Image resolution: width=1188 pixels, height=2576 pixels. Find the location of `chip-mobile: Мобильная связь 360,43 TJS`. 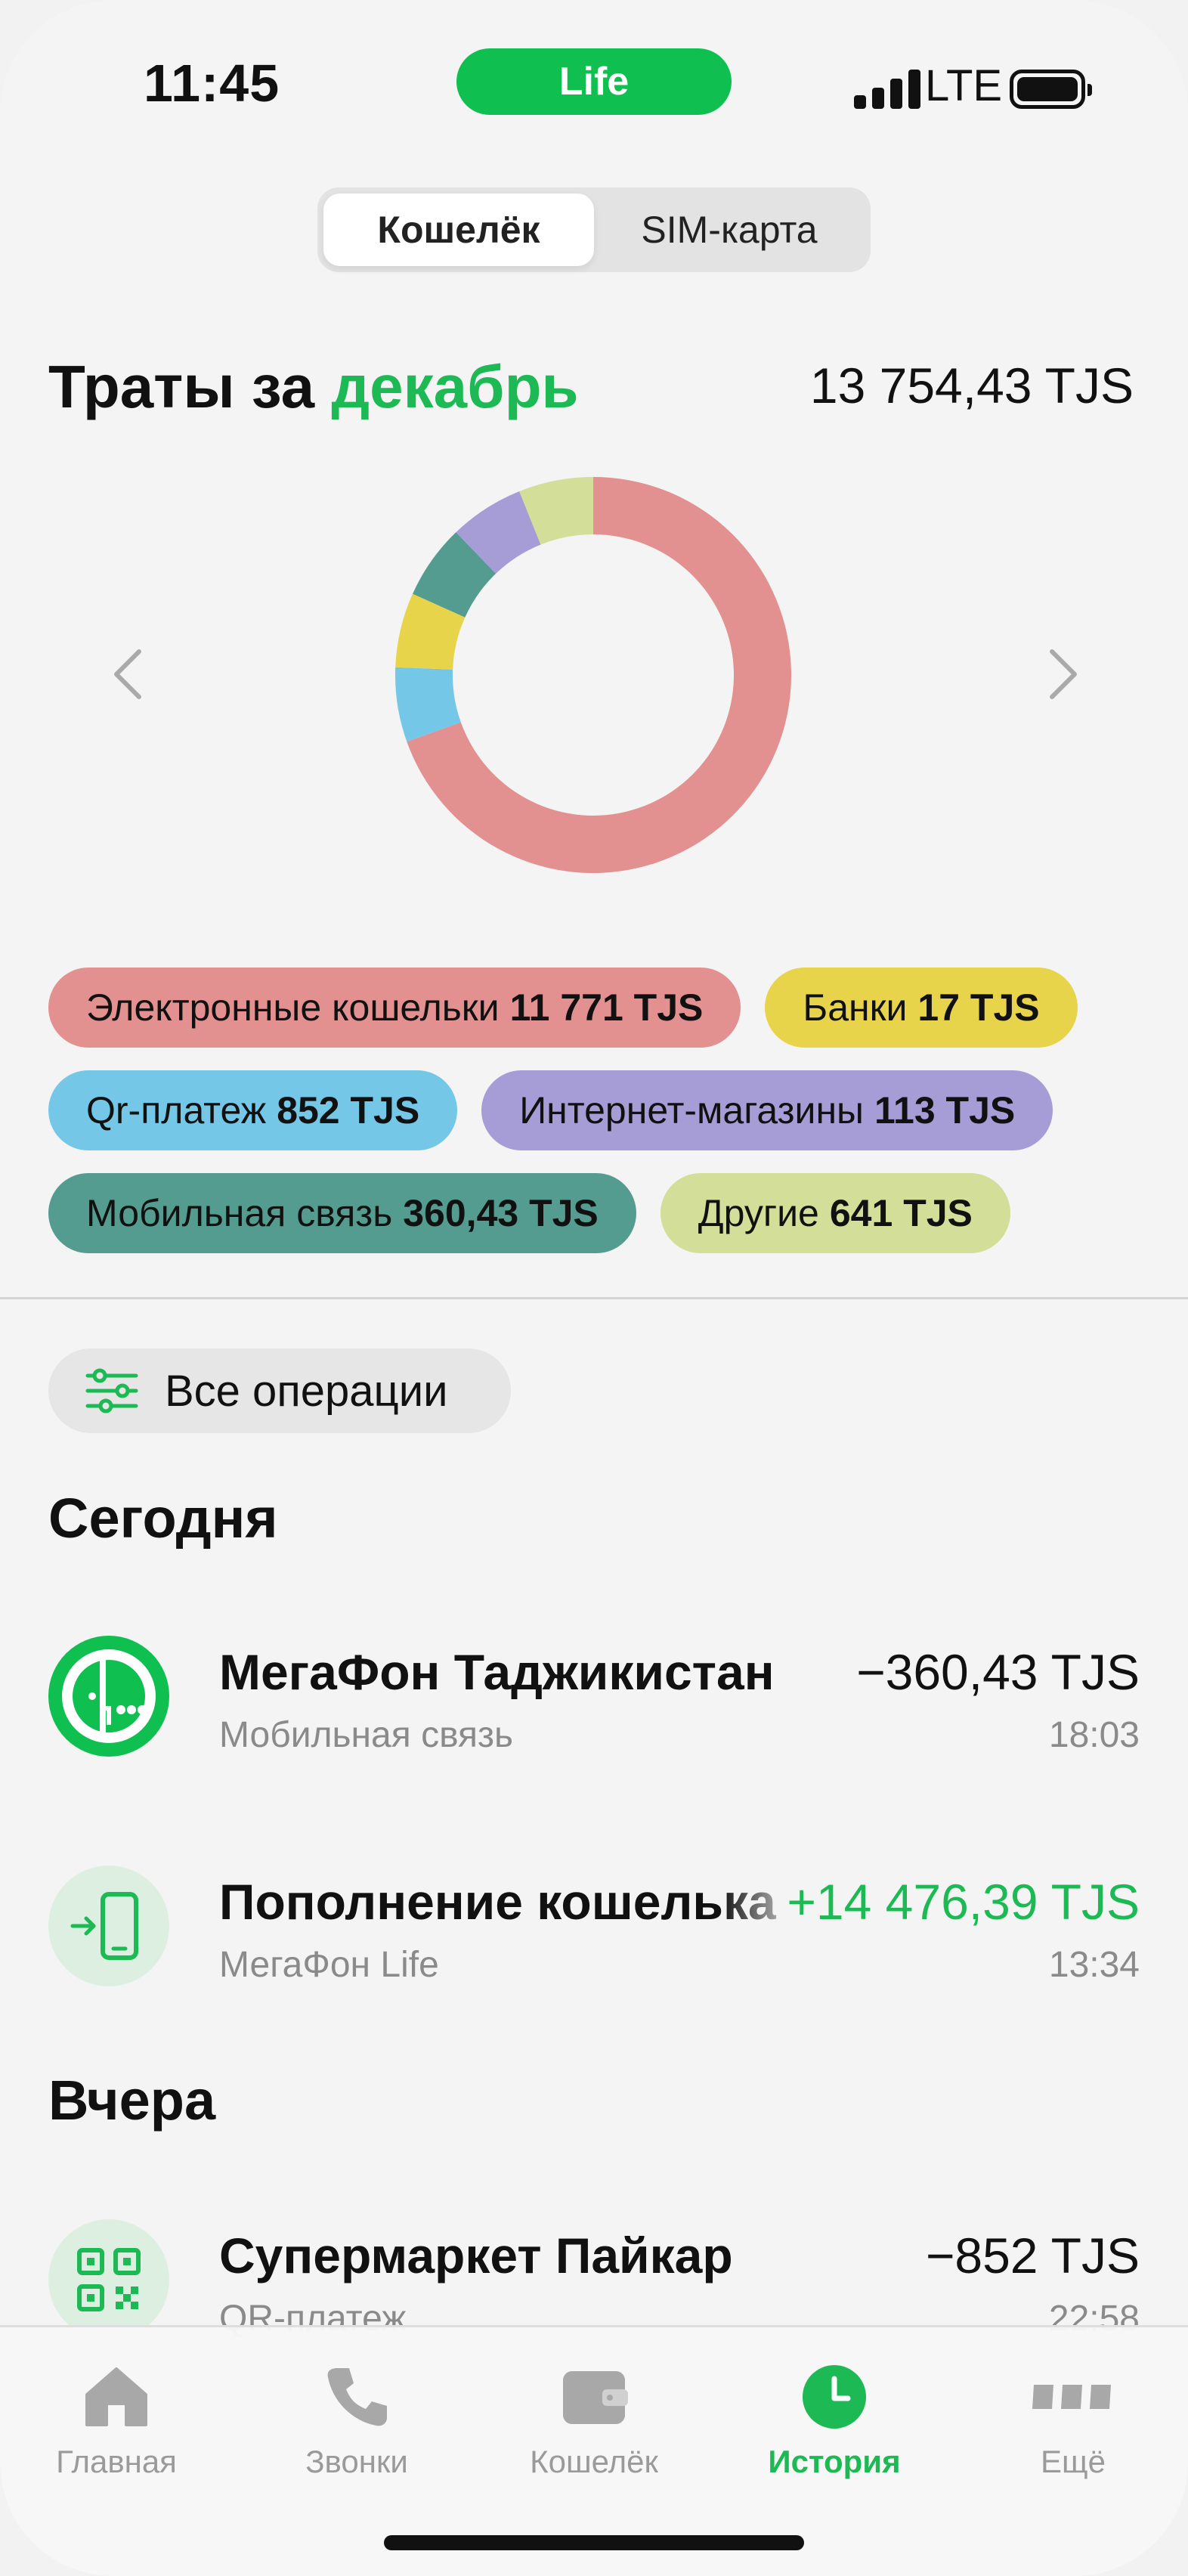

chip-mobile: Мобильная связь 360,43 TJS is located at coordinates (342, 1213).